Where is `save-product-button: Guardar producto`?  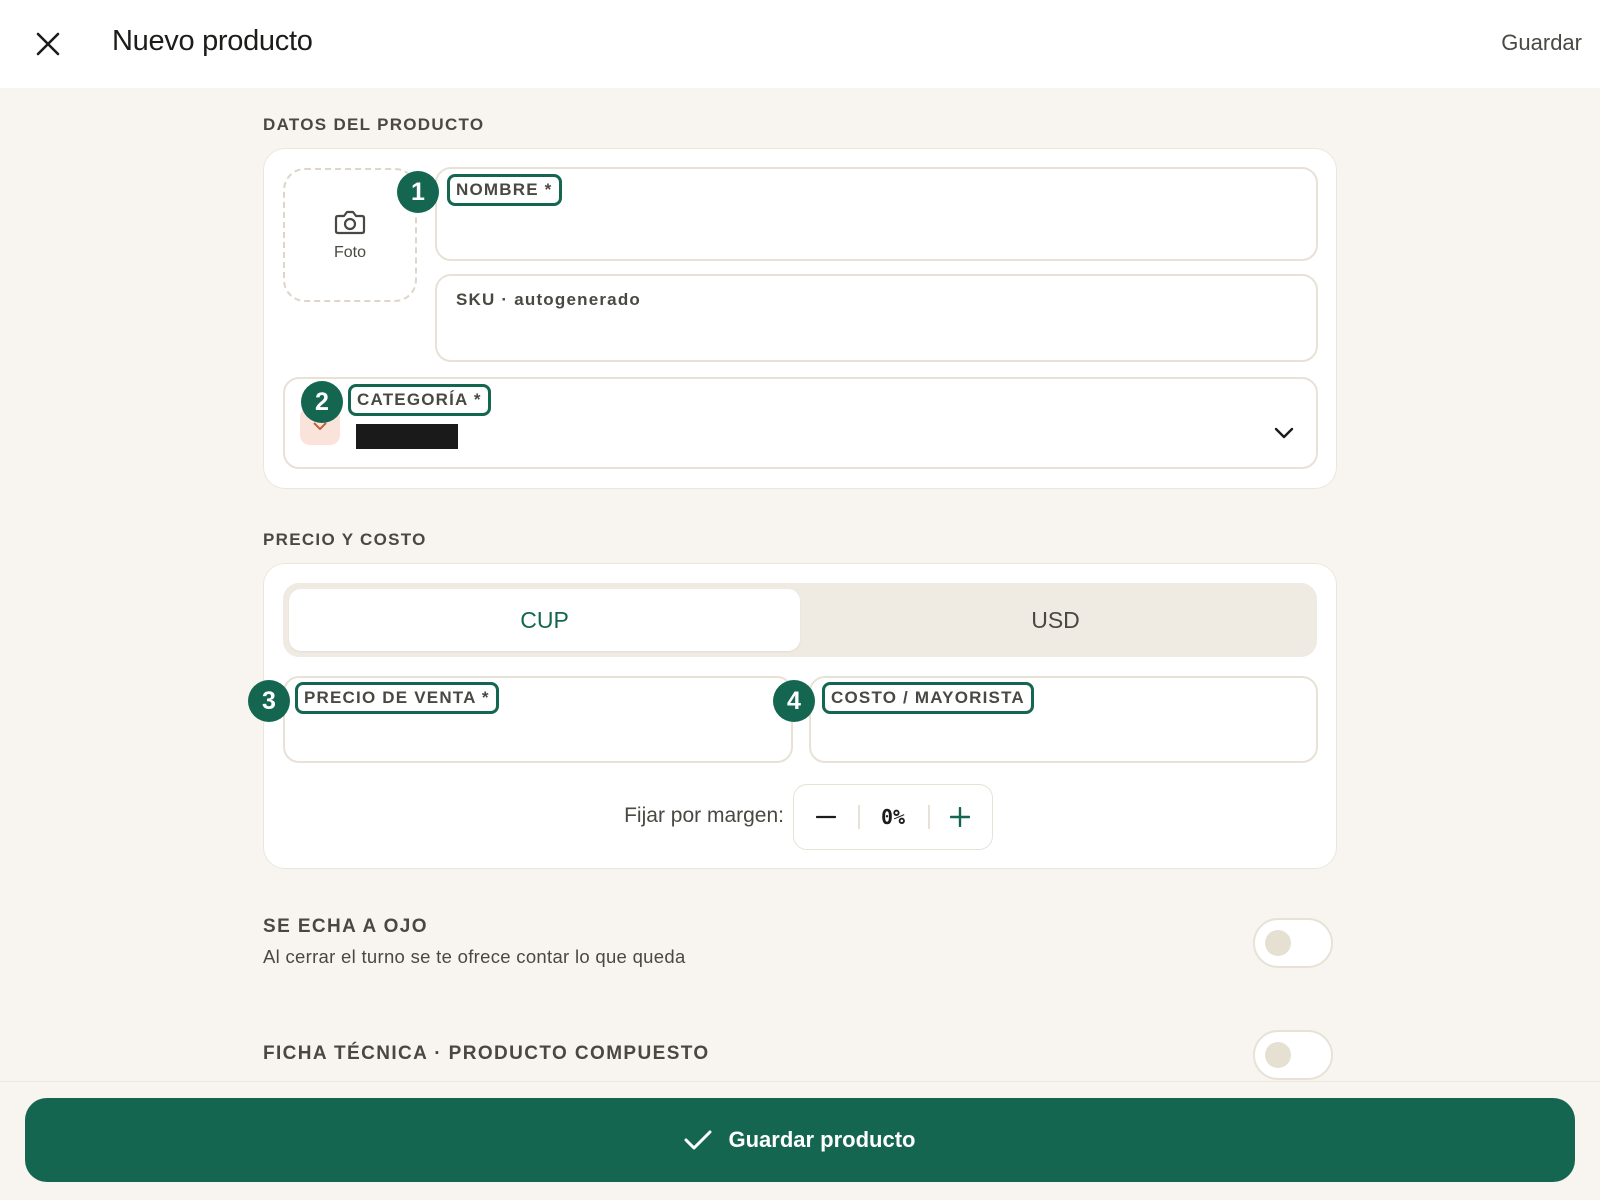
save-product-button: Guardar producto is located at coordinates (800, 1140).